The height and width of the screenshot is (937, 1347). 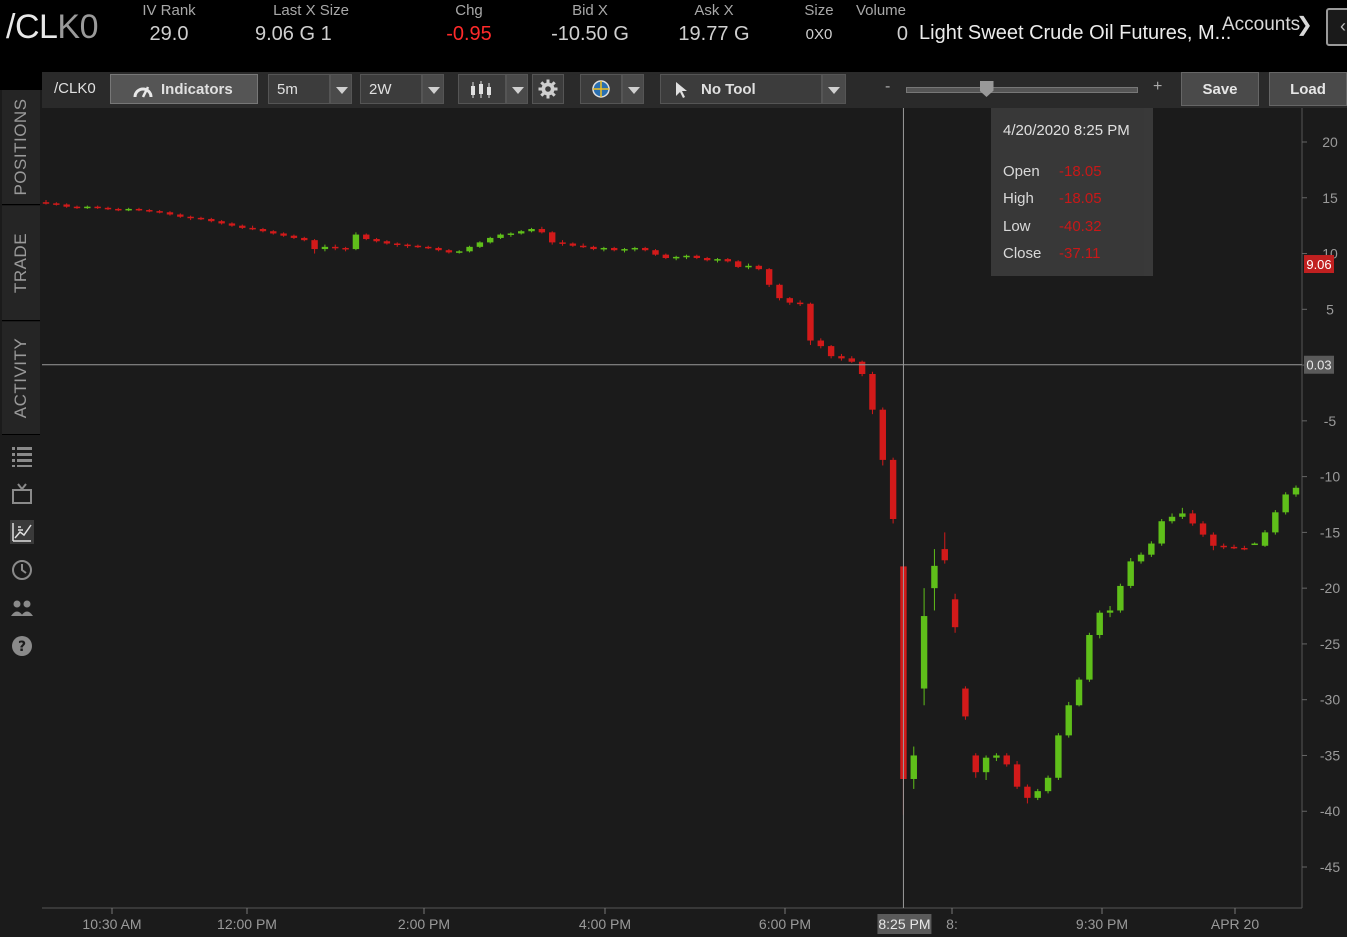 I want to click on drawings-button, so click(x=601, y=89).